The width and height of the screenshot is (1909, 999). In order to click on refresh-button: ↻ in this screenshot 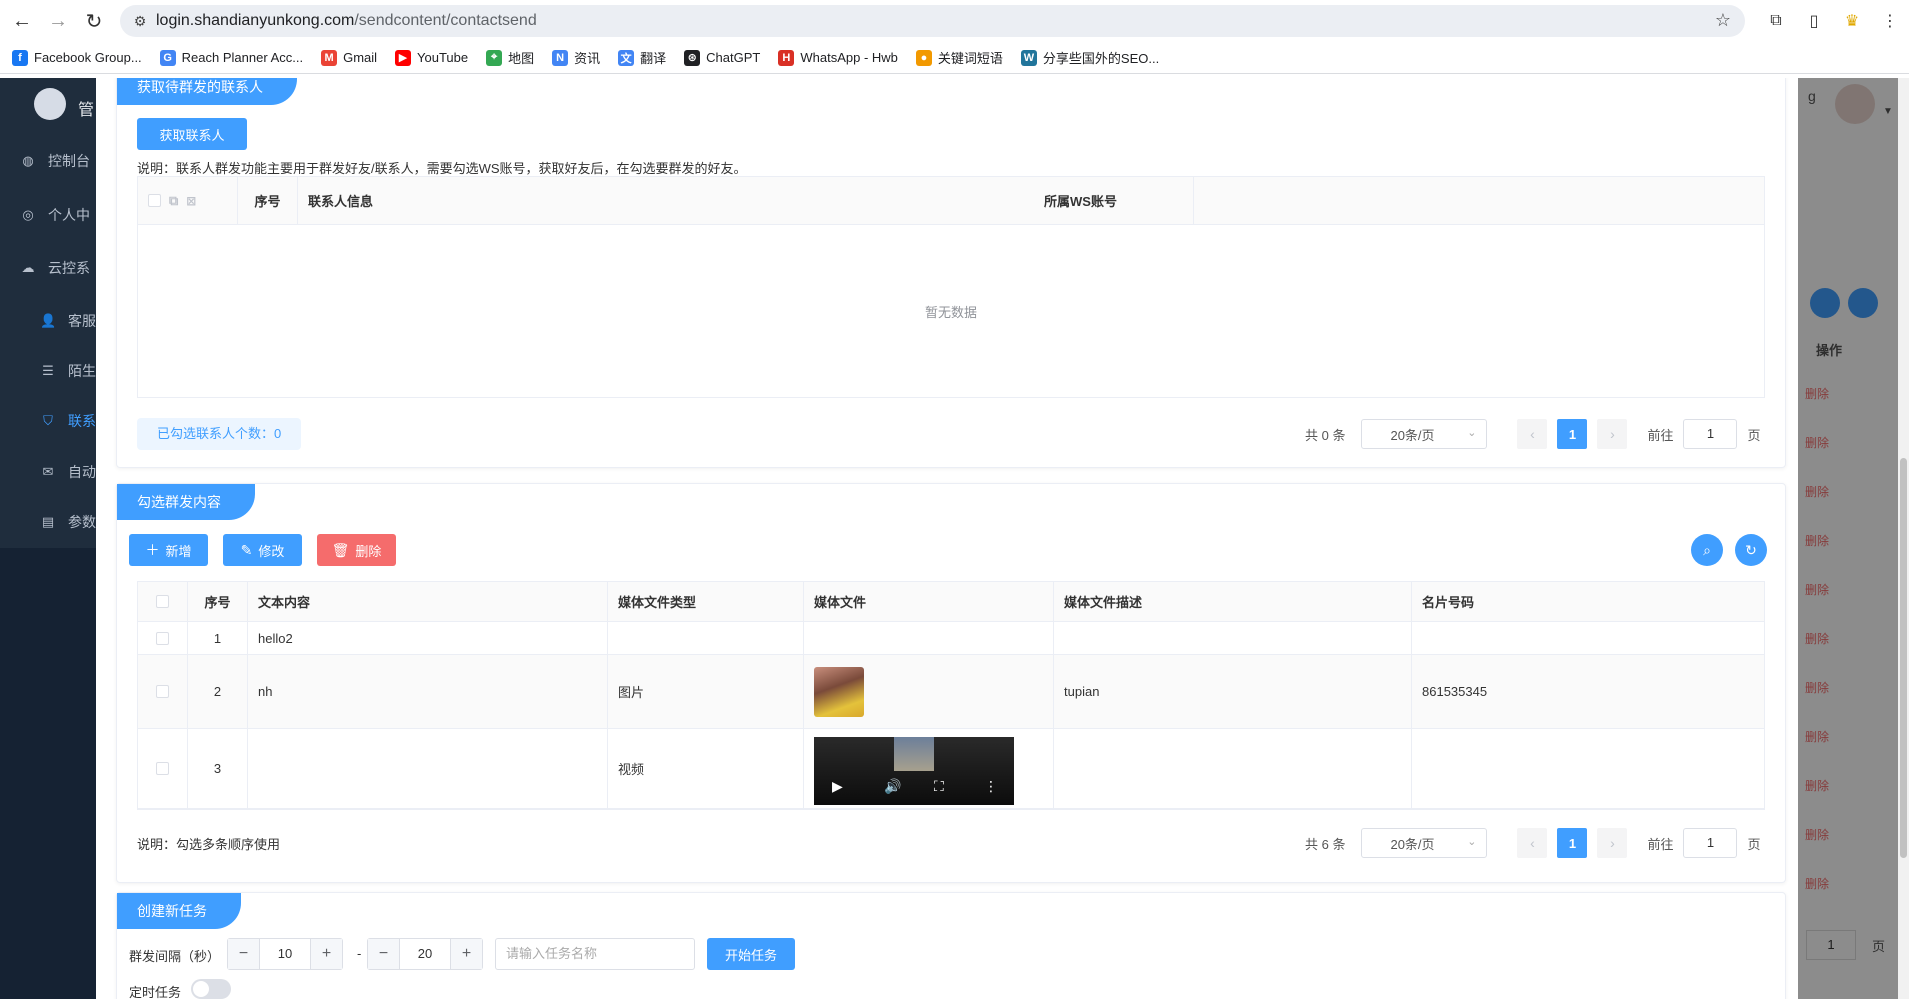, I will do `click(1751, 550)`.